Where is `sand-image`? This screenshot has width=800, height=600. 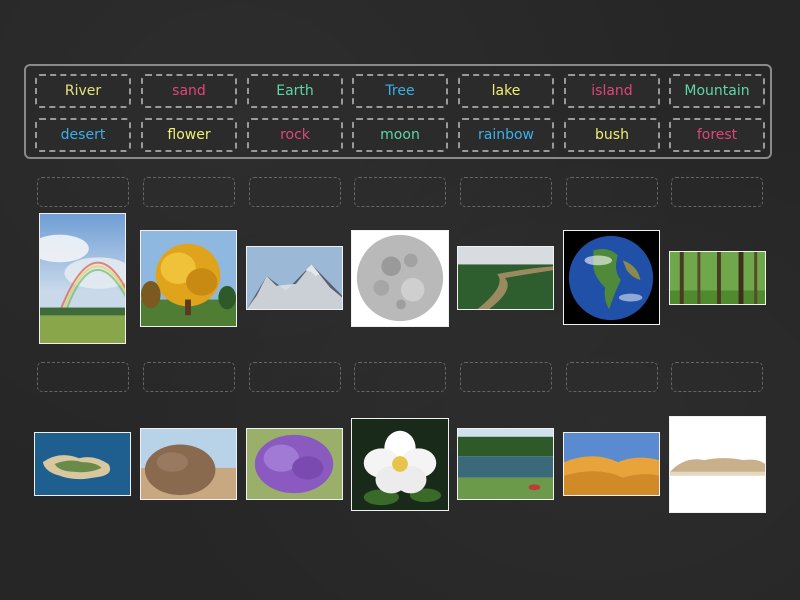 sand-image is located at coordinates (717, 464).